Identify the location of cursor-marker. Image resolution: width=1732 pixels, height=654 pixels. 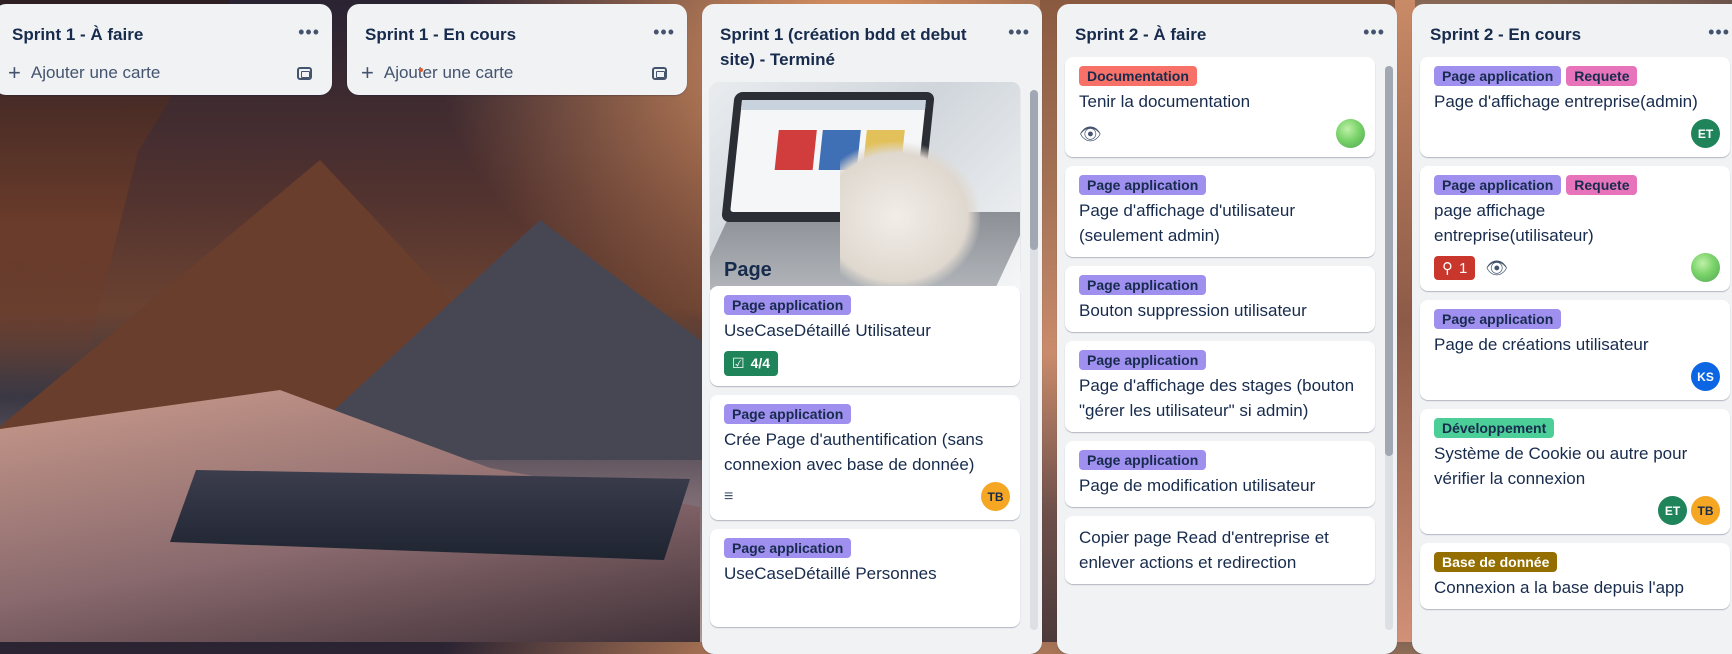
(421, 70).